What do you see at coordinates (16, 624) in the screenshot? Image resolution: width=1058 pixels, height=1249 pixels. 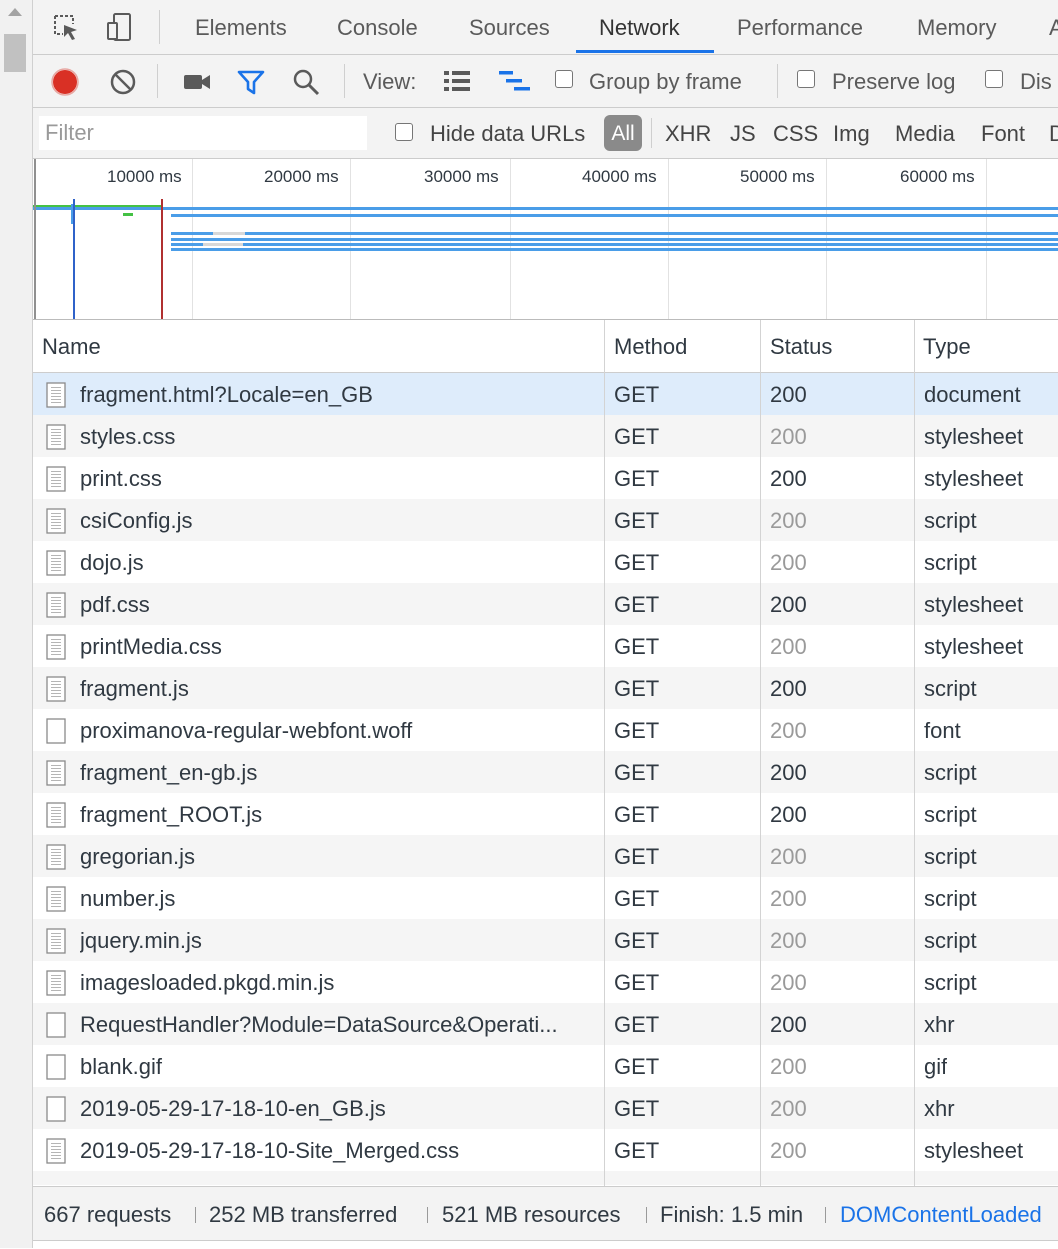 I see `devtools-scrollbar` at bounding box center [16, 624].